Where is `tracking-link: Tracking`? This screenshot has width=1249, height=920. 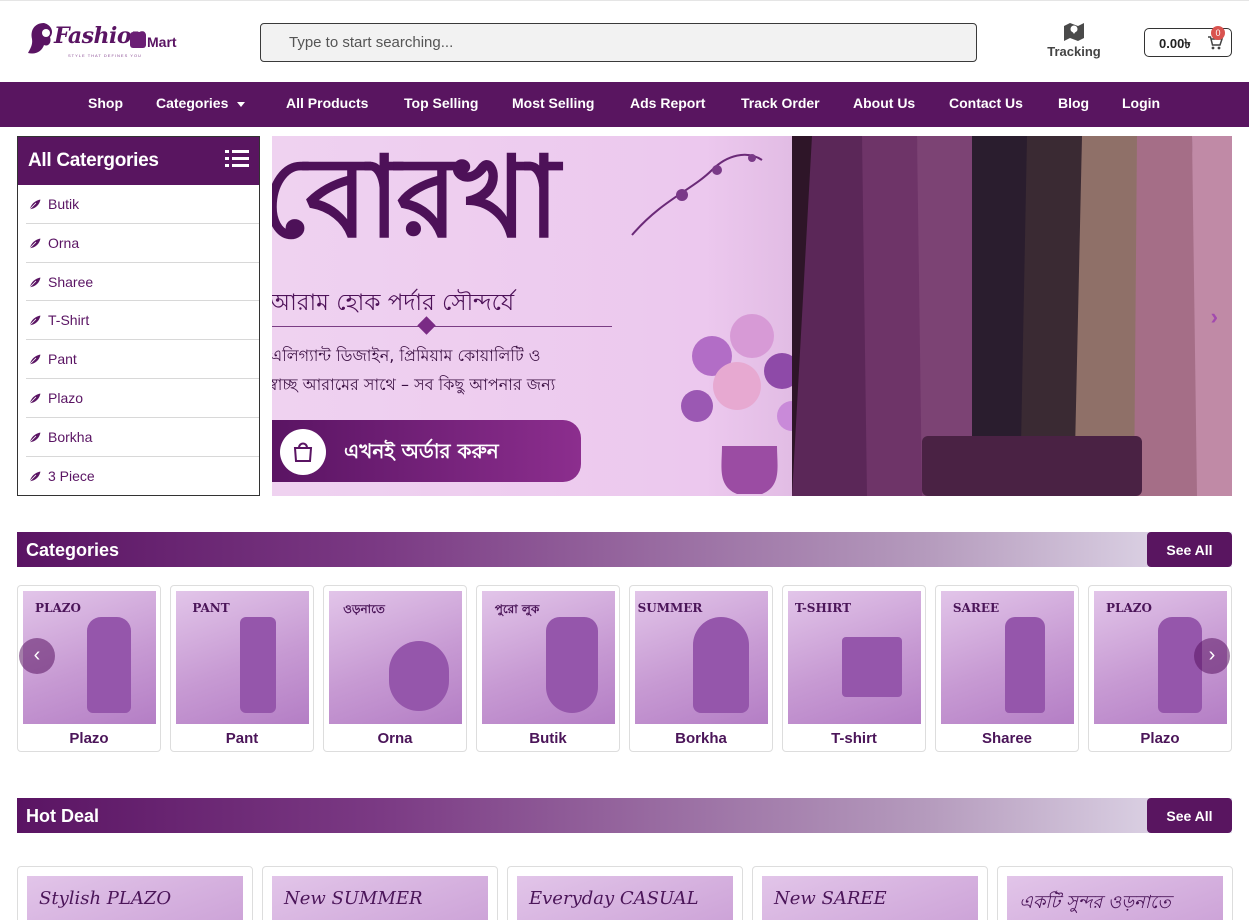 tracking-link: Tracking is located at coordinates (1074, 43).